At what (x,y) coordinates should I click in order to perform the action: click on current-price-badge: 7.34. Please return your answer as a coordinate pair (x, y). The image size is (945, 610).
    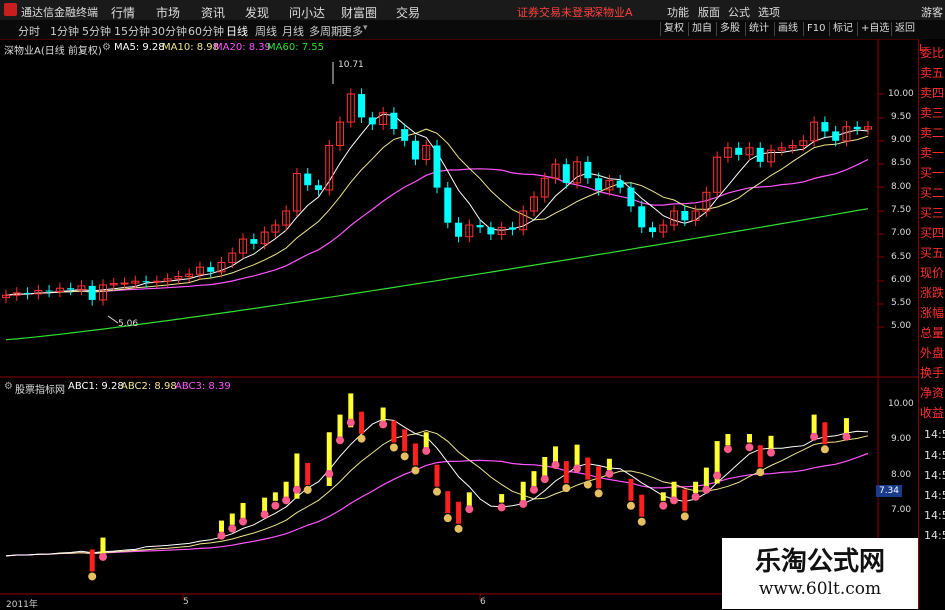
    Looking at the image, I should click on (889, 491).